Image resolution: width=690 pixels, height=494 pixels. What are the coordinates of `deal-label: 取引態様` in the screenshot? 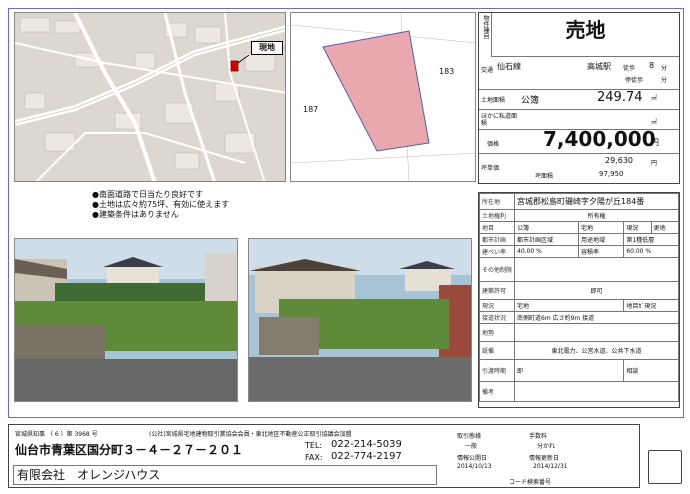 It's located at (469, 436).